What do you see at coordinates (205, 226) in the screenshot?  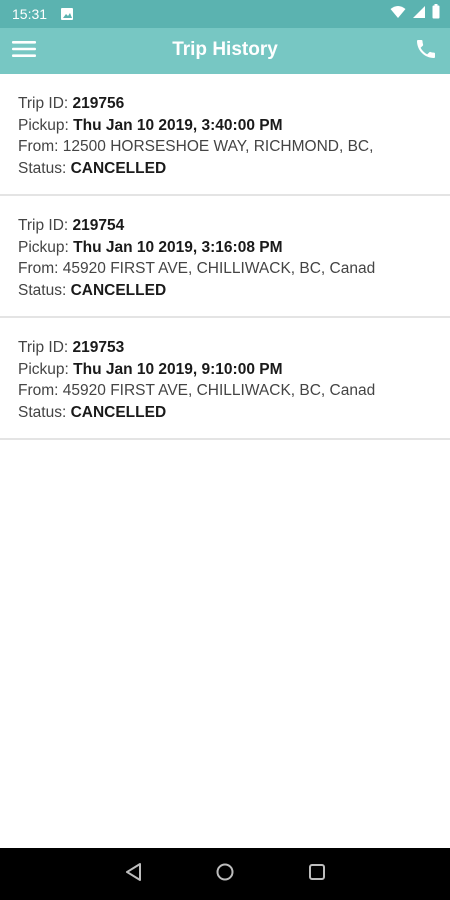 I see `trip-id-line: Trip ID: 219754` at bounding box center [205, 226].